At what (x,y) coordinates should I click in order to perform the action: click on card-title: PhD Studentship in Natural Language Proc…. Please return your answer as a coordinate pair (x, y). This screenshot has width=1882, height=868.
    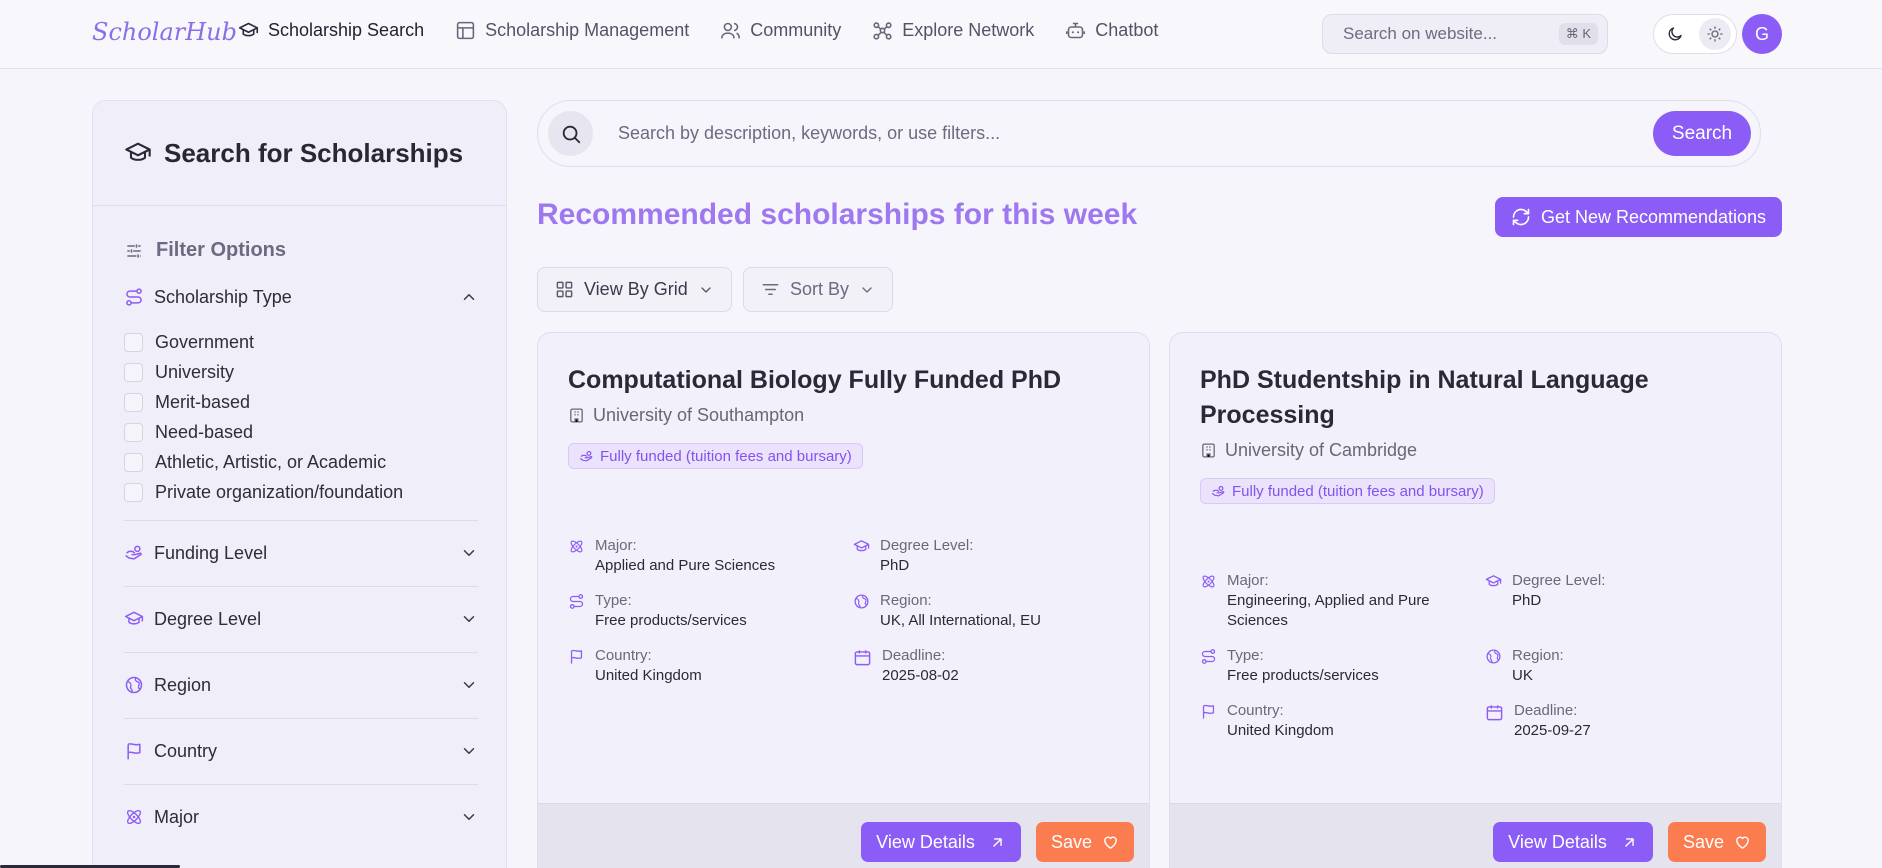
    Looking at the image, I should click on (1470, 398).